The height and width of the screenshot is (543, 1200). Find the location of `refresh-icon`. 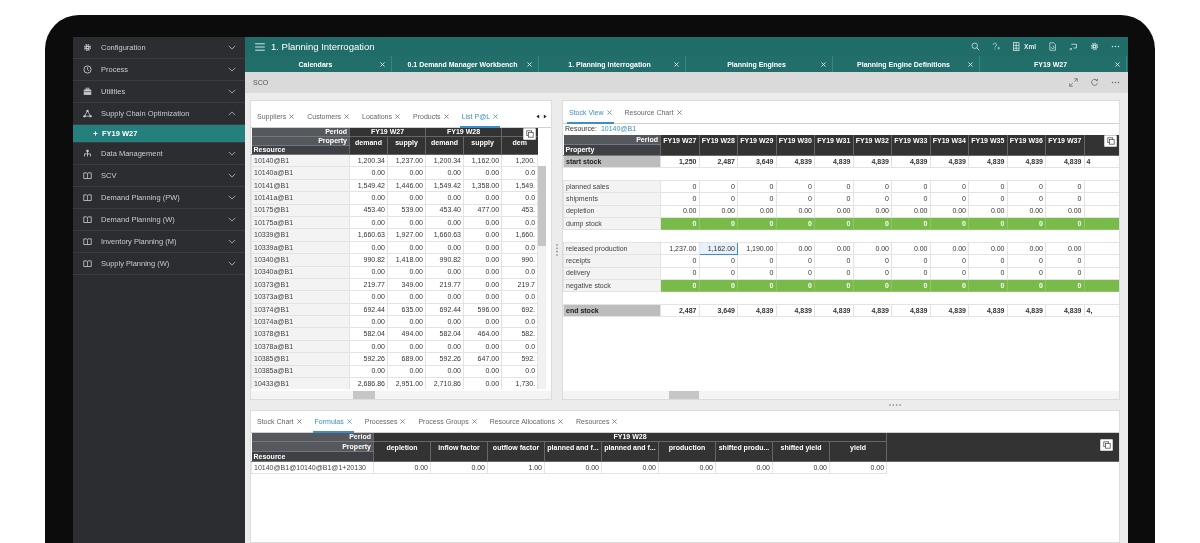

refresh-icon is located at coordinates (1094, 82).